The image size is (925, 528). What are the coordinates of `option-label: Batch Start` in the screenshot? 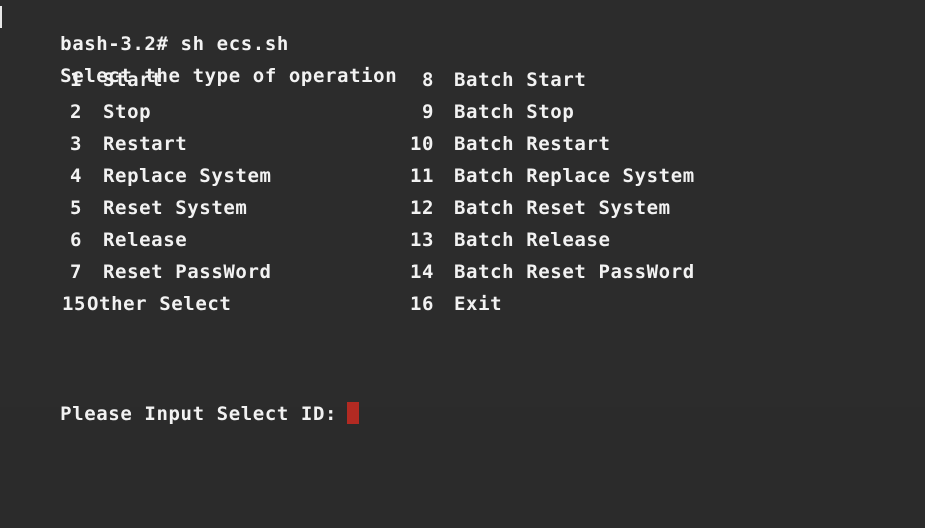 It's located at (520, 80).